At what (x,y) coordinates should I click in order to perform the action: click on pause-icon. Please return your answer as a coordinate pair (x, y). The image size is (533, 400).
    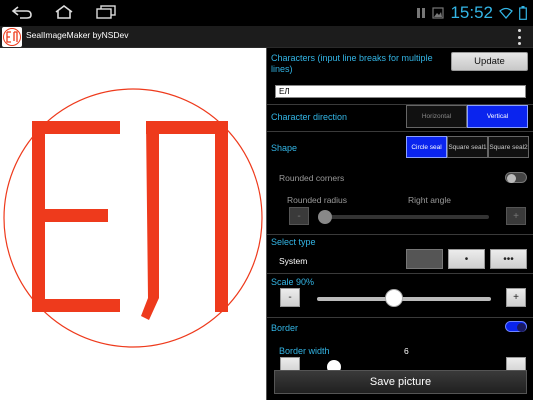
    Looking at the image, I should click on (421, 13).